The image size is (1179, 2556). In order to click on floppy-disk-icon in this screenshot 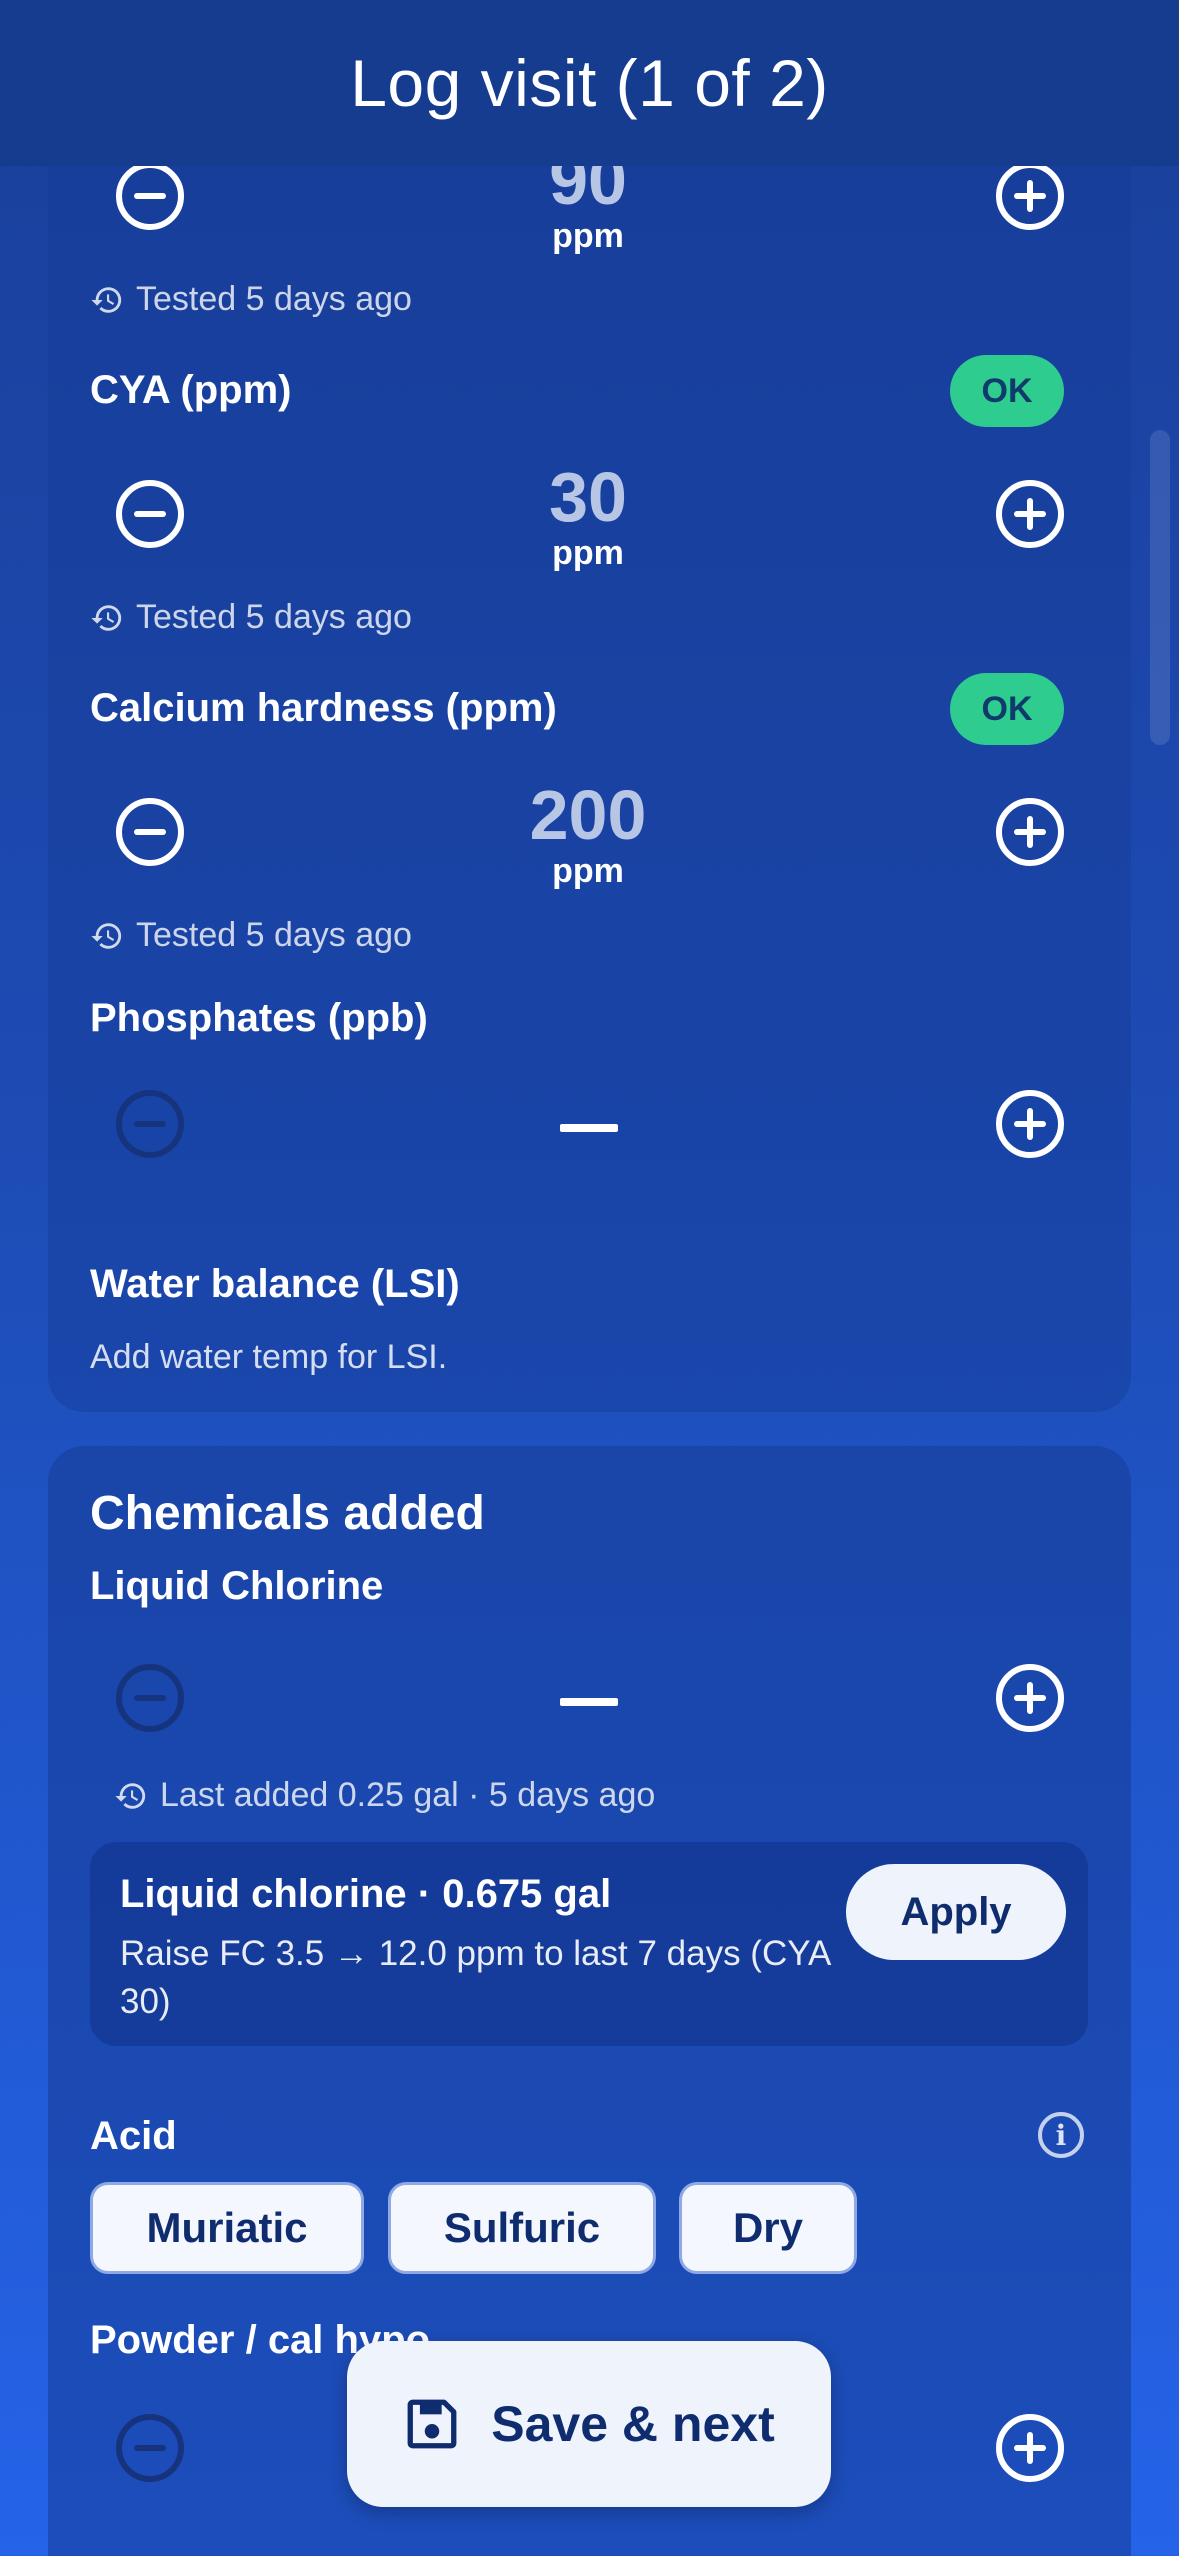, I will do `click(432, 2424)`.